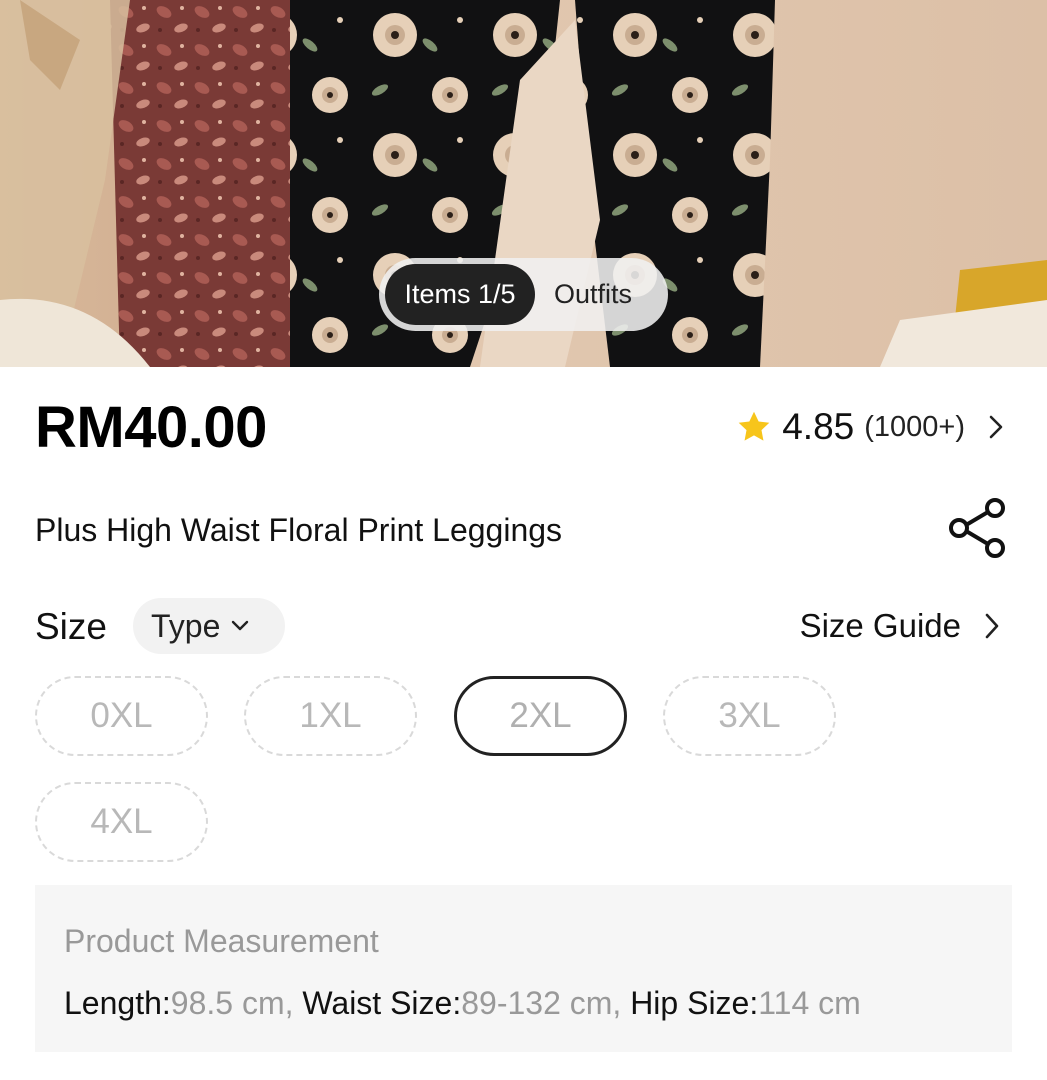  Describe the element at coordinates (880, 625) in the screenshot. I see `size-guide-label: Size Guide` at that location.